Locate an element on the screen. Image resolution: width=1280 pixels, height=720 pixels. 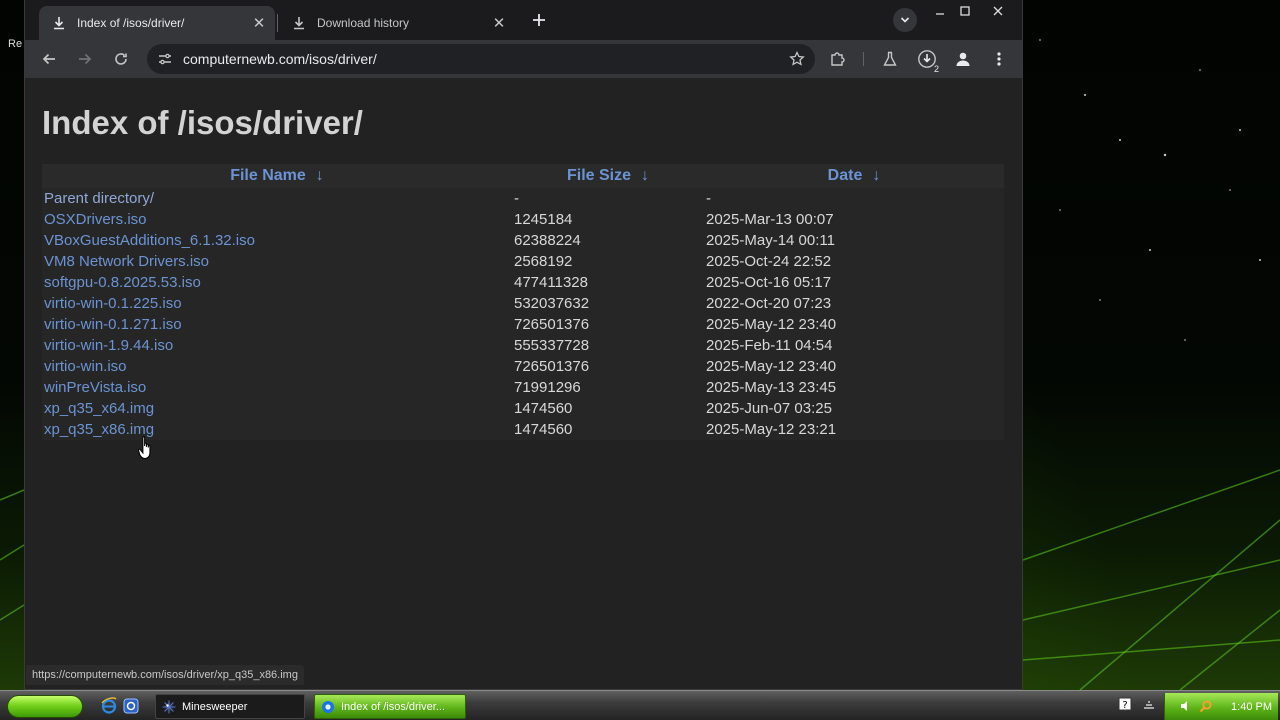
tab-title: Download history is located at coordinates (363, 23).